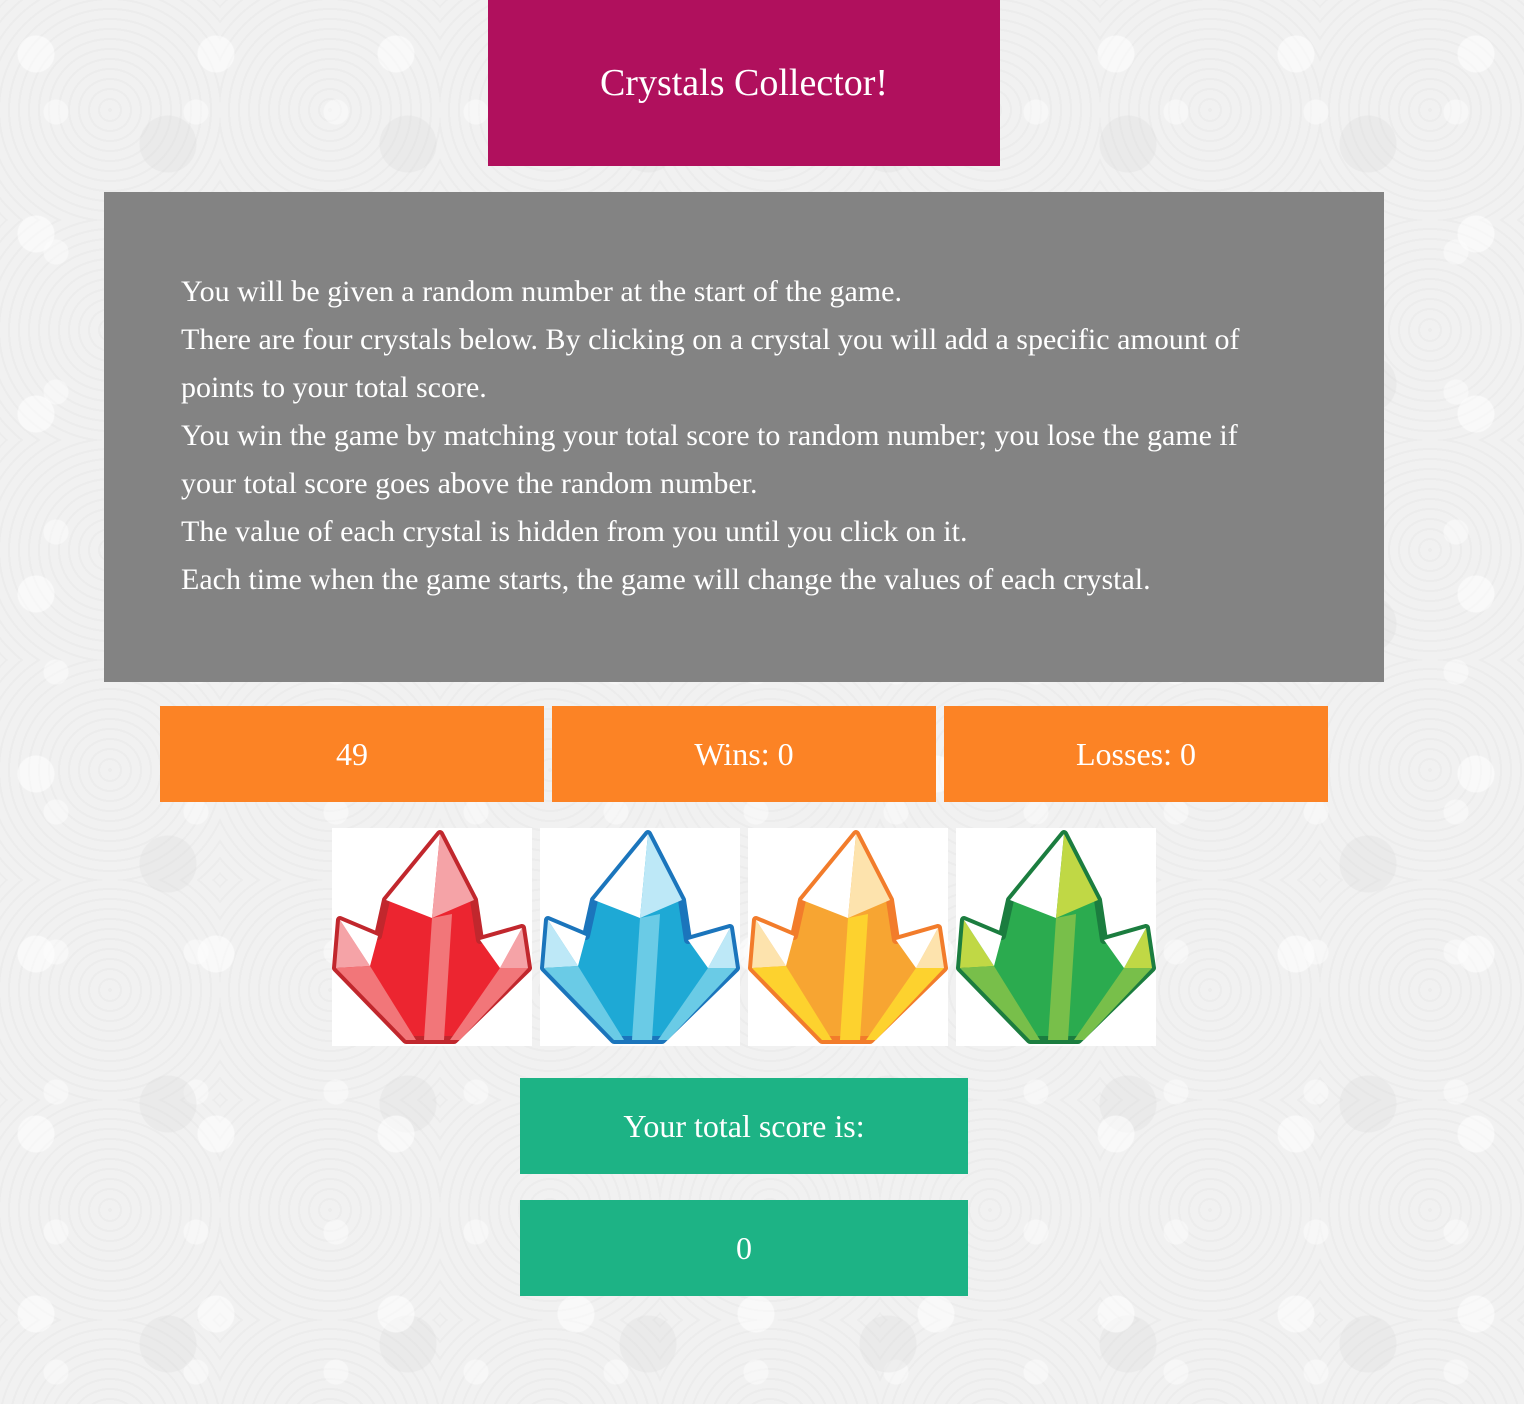  I want to click on target-number: 49, so click(352, 754).